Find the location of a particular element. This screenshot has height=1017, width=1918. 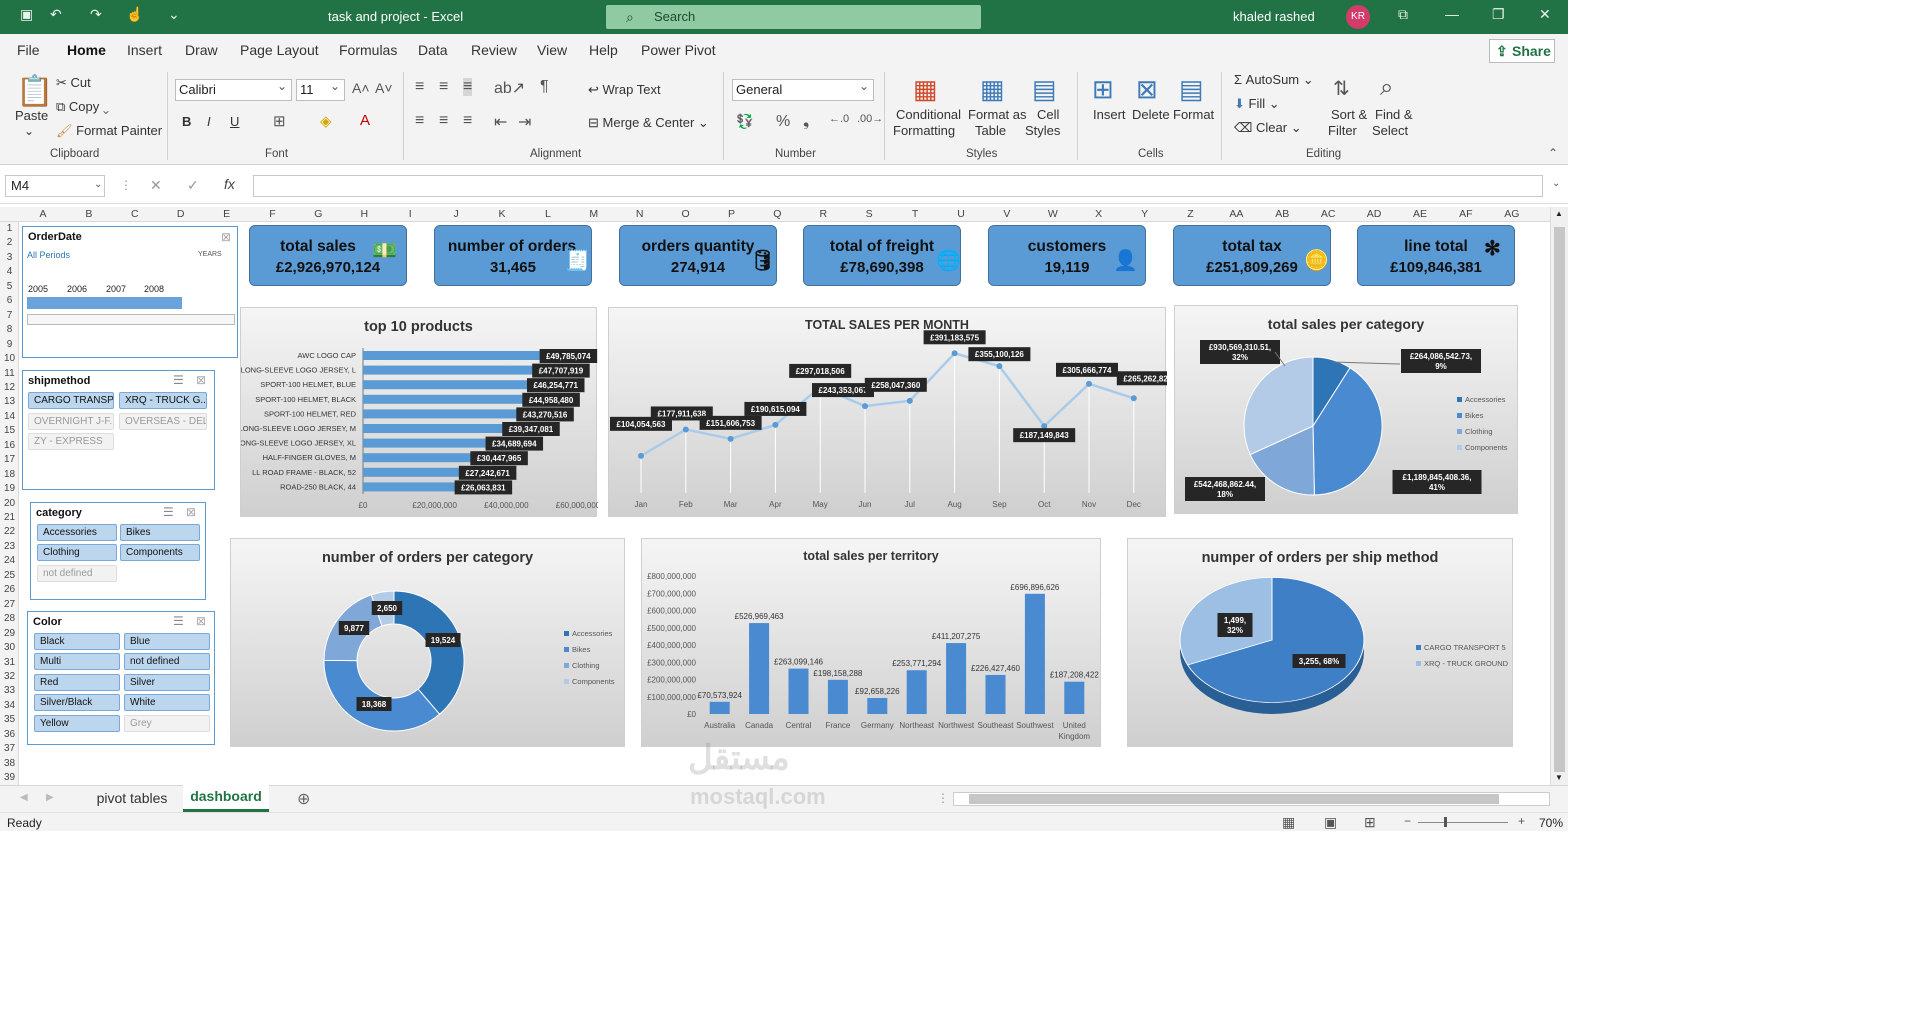

percent-icon: % is located at coordinates (783, 122).